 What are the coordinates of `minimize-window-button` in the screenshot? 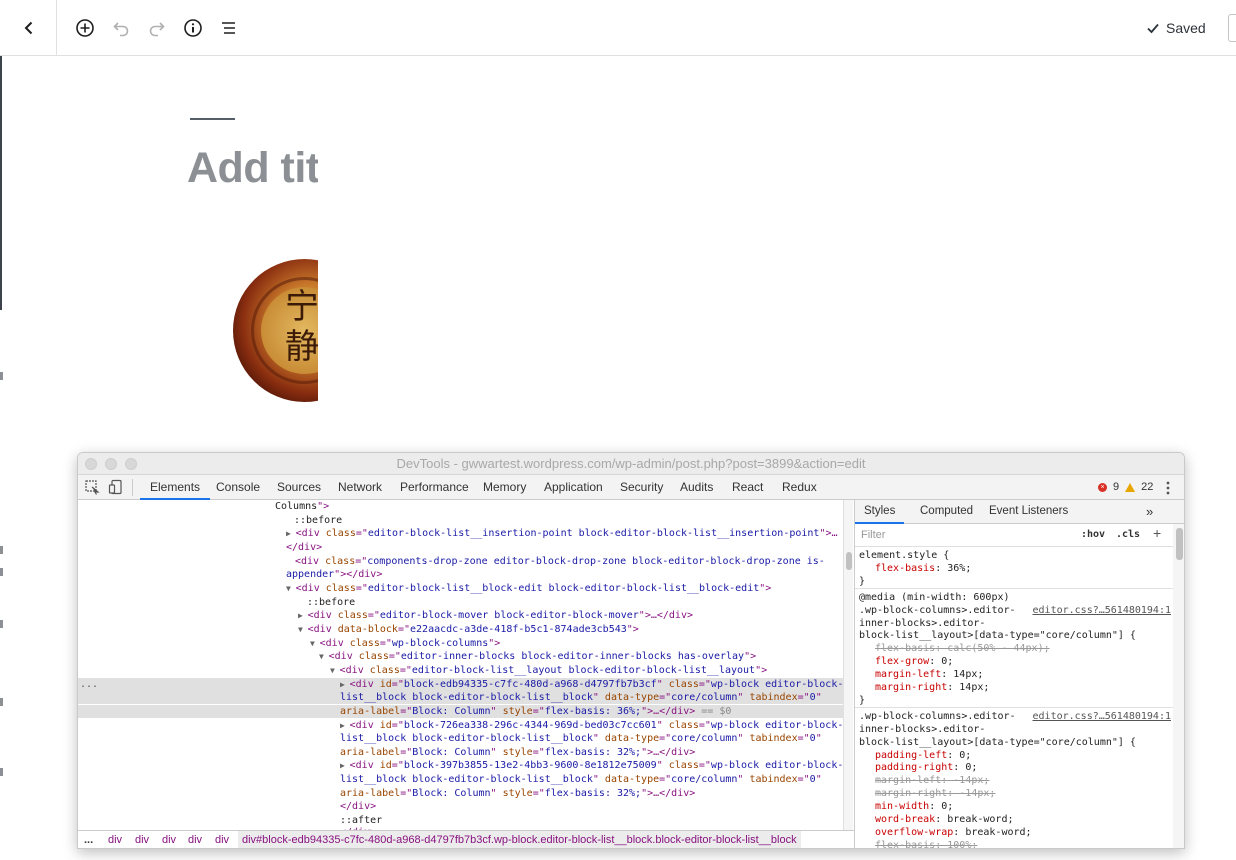 It's located at (111, 464).